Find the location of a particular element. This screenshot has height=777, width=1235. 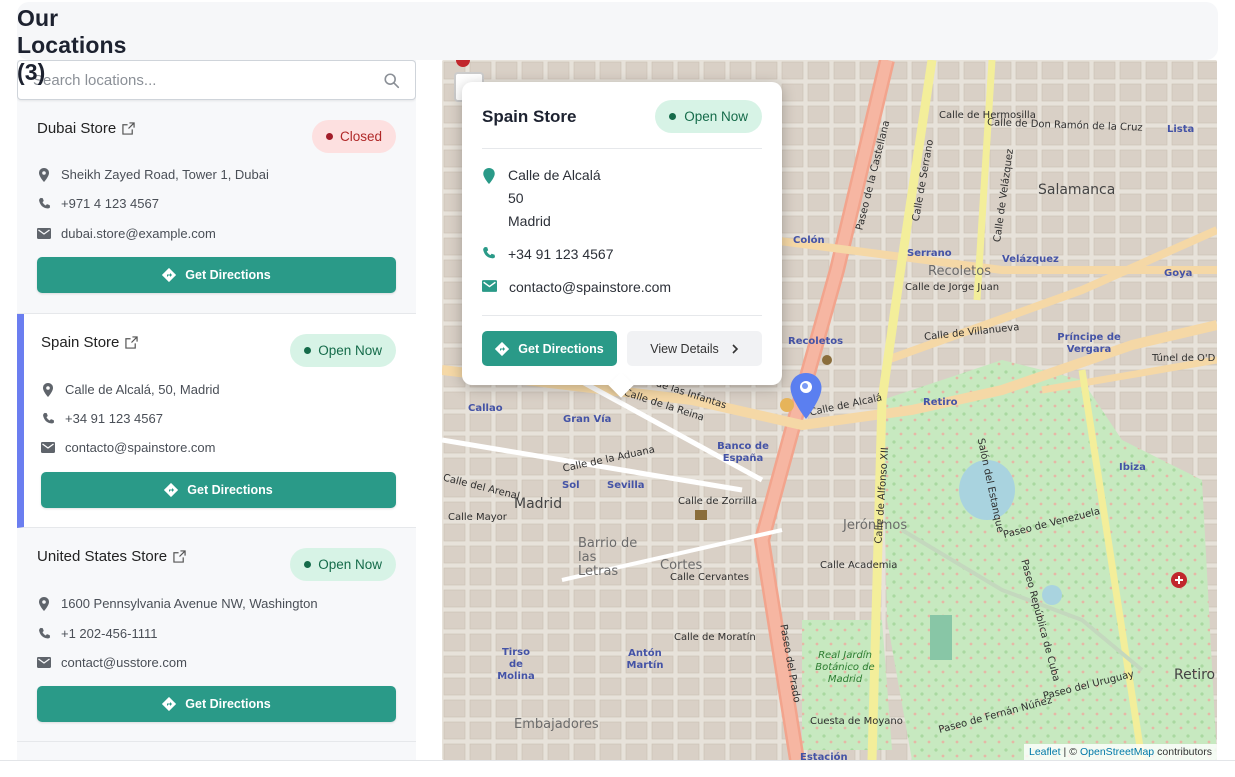

map-marker-icon is located at coordinates (806, 396).